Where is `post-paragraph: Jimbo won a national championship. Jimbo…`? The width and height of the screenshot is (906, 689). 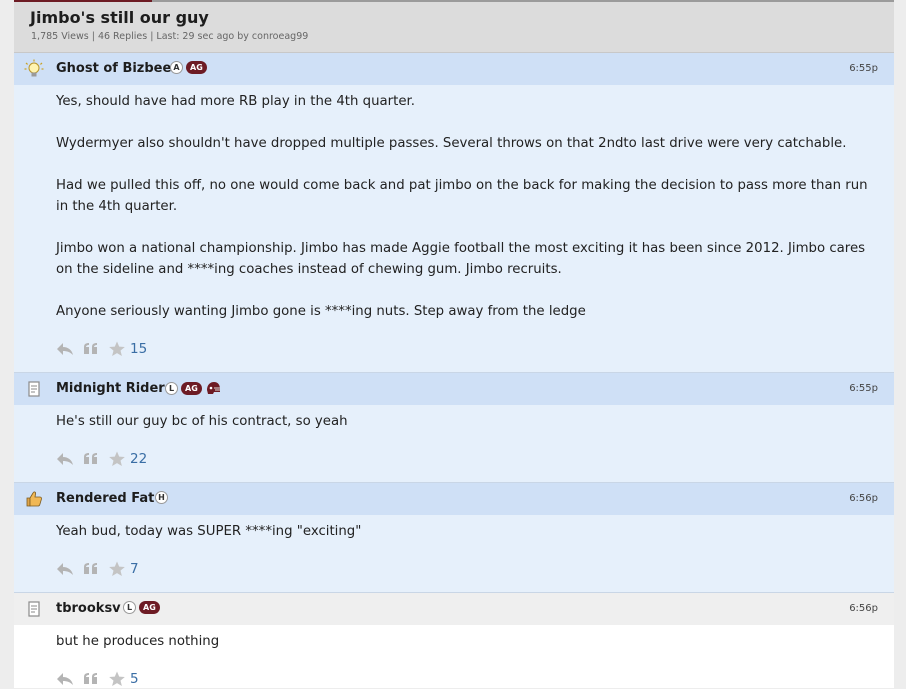 post-paragraph: Jimbo won a national championship. Jimbo… is located at coordinates (461, 259).